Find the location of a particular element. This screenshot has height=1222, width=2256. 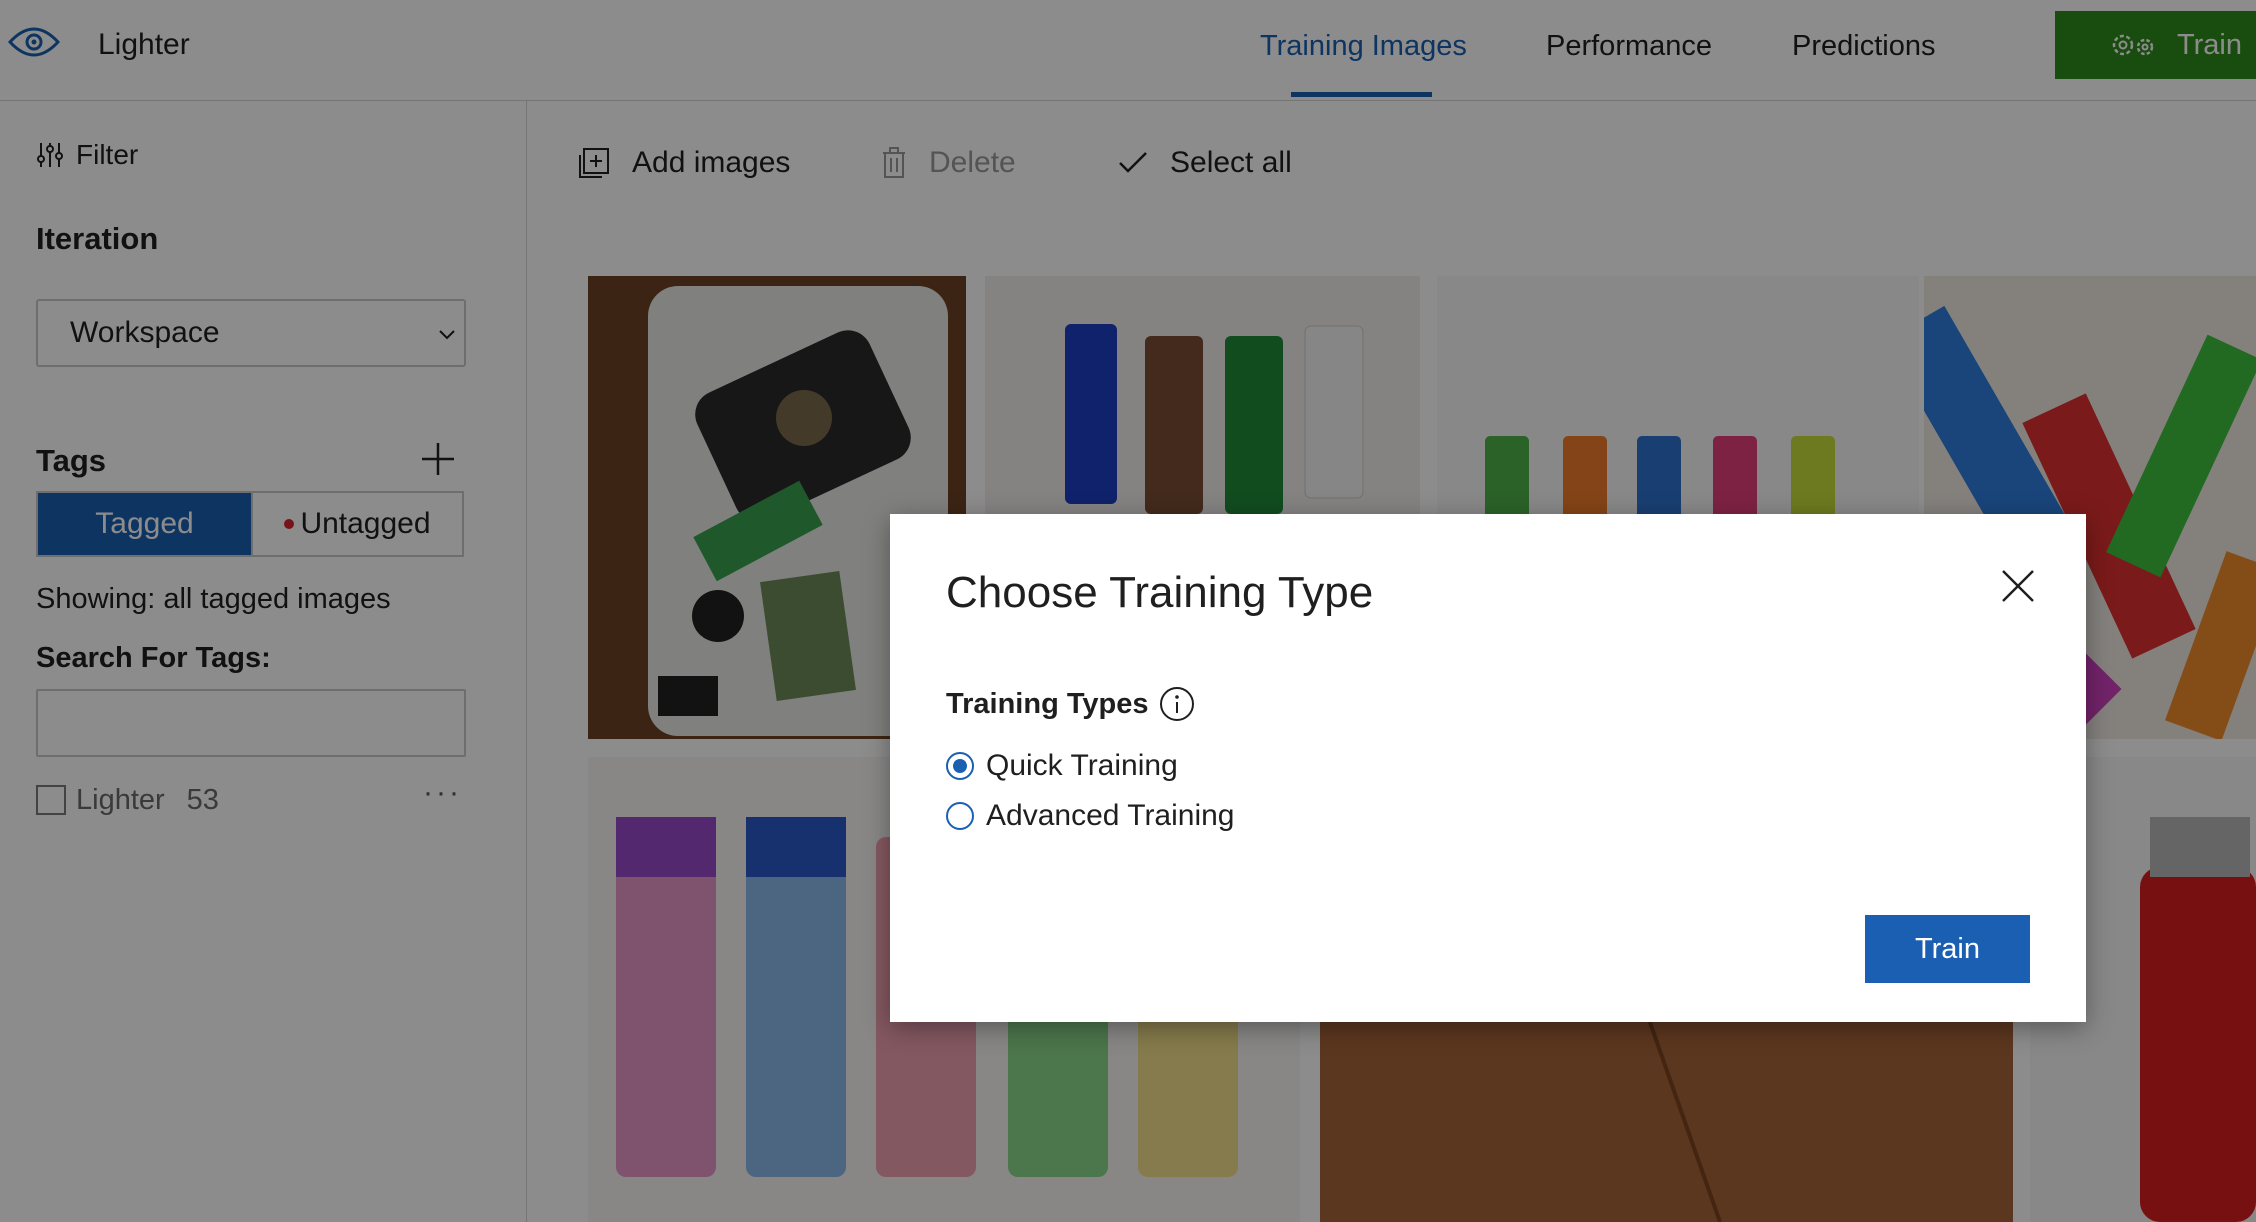

radio-button-checked is located at coordinates (960, 766).